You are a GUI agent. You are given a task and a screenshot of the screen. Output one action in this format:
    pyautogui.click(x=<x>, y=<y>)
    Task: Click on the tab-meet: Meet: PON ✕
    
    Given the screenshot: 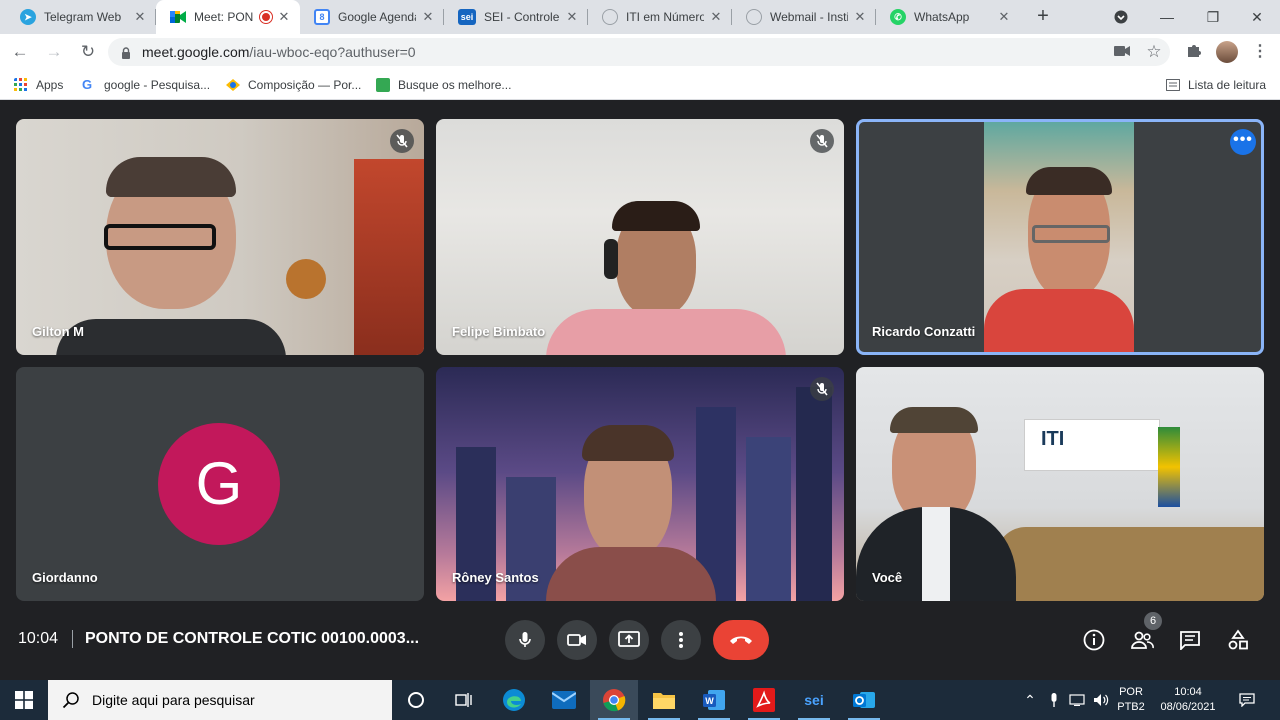 What is the action you would take?
    pyautogui.click(x=228, y=17)
    